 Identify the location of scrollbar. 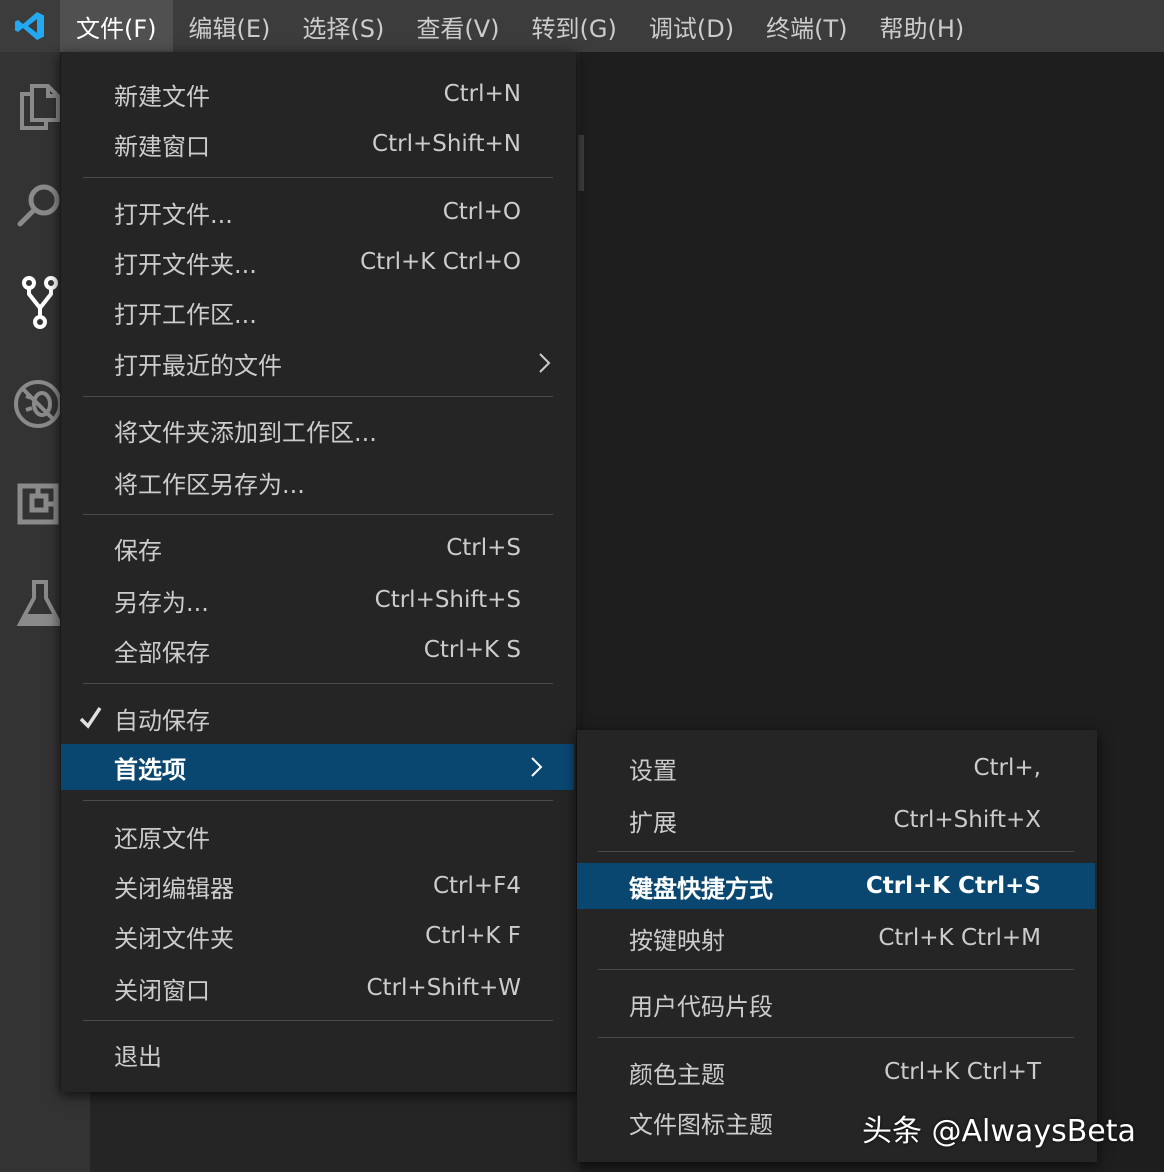
(581, 163).